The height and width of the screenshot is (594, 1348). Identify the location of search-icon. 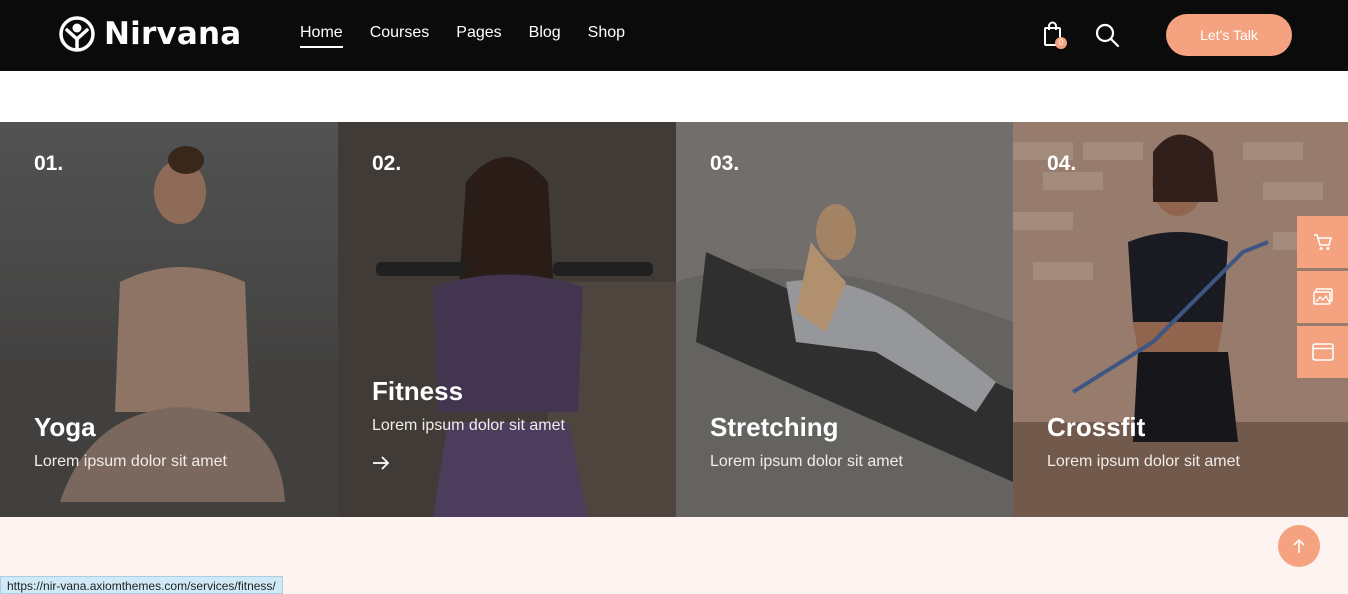
(1107, 35).